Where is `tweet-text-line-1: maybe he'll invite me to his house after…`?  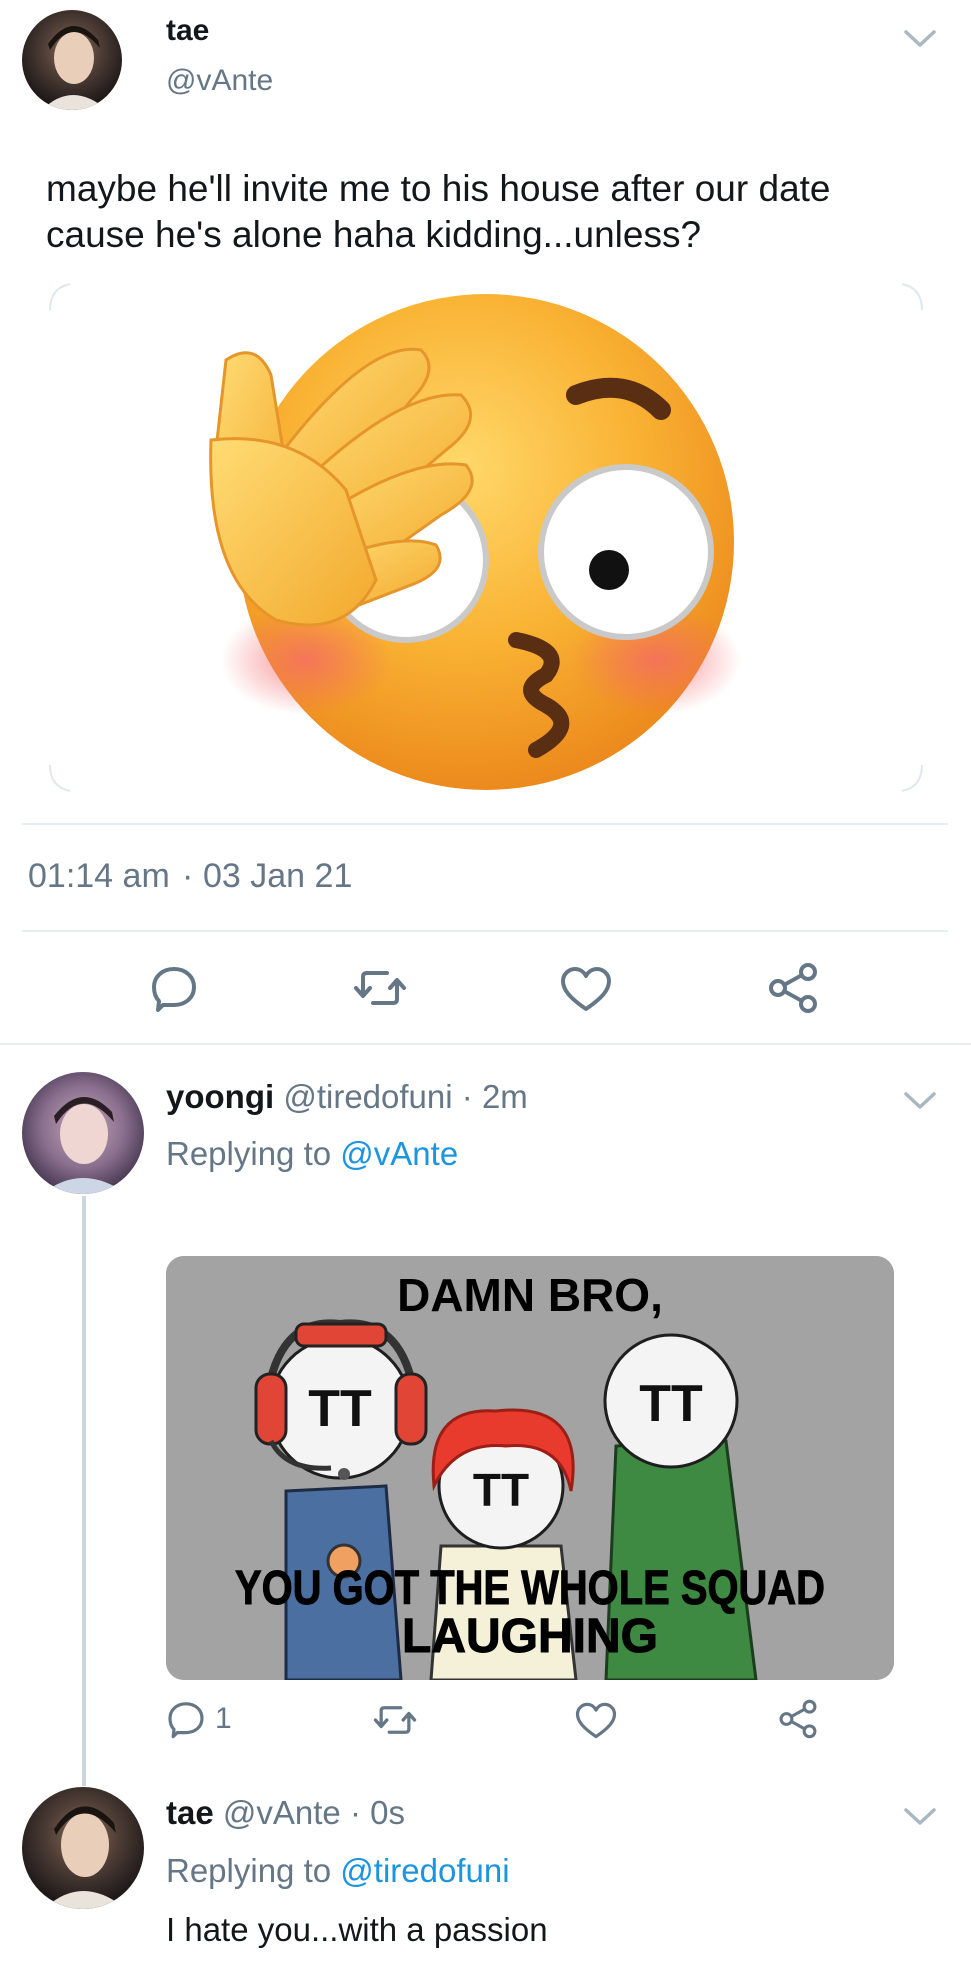 tweet-text-line-1: maybe he'll invite me to his house after… is located at coordinates (438, 188).